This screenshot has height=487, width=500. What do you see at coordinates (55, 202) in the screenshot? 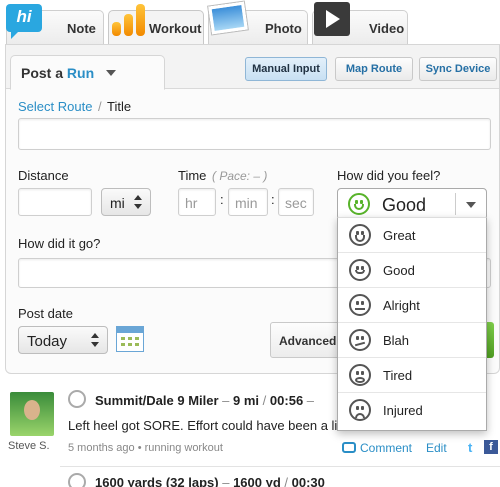
I see `distance-input` at bounding box center [55, 202].